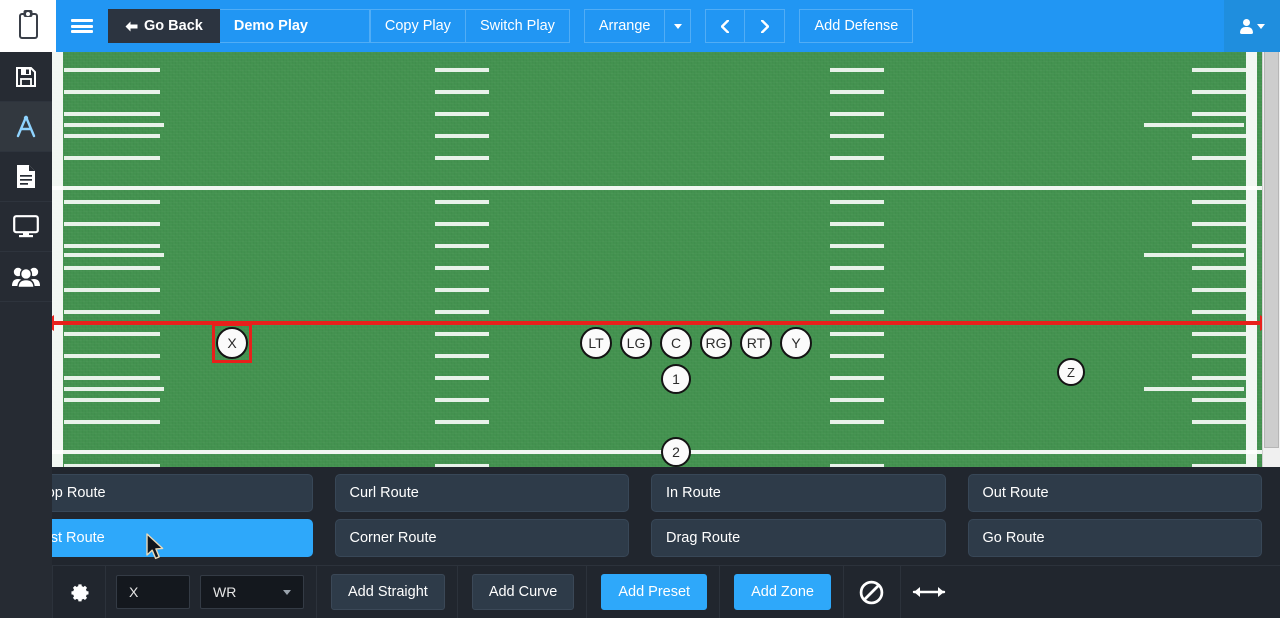 The image size is (1280, 618). I want to click on add-defense-label: Add Defense, so click(856, 26).